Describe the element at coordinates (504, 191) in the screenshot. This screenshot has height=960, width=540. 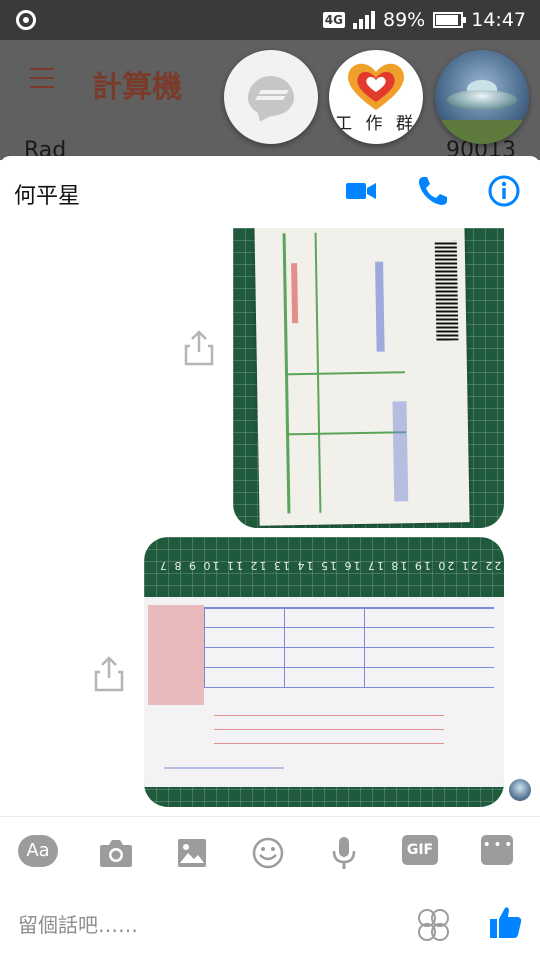
I see `info-icon` at that location.